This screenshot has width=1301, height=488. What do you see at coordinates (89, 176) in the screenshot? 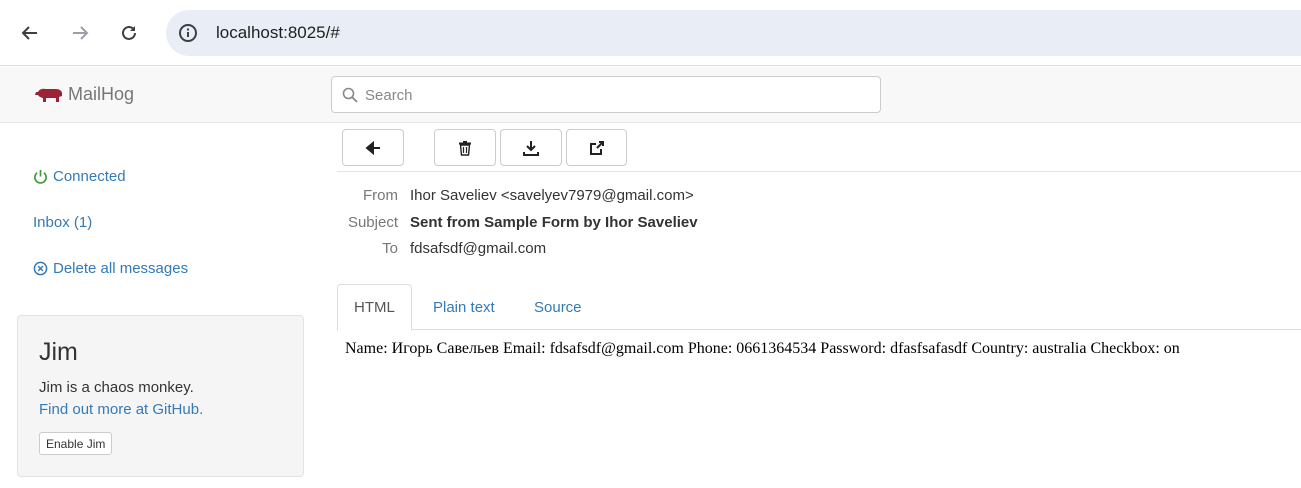
I see `connected-label: Connected` at bounding box center [89, 176].